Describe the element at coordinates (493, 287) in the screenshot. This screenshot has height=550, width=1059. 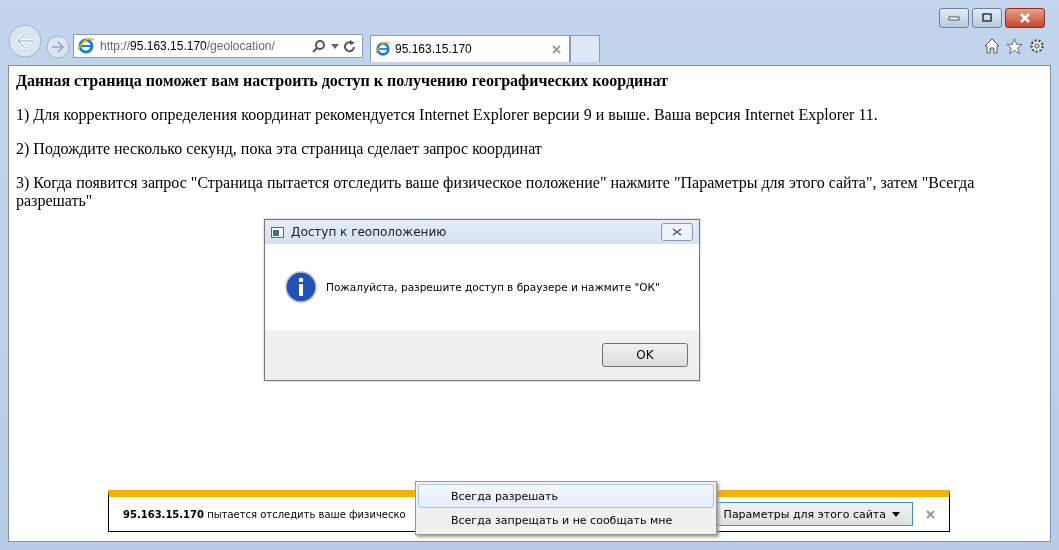
I see `dialog-message: Пожалуйста, разрешите доступ в браузере и нажмите "ОК"` at that location.